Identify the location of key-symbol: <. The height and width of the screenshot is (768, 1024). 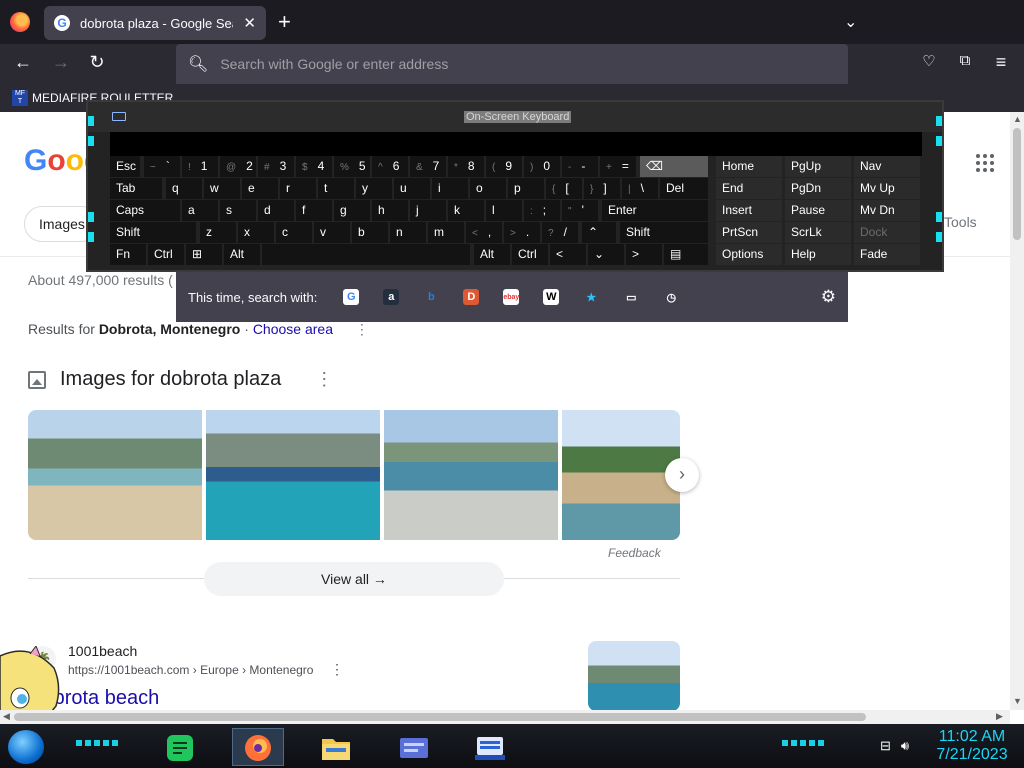
(568, 254).